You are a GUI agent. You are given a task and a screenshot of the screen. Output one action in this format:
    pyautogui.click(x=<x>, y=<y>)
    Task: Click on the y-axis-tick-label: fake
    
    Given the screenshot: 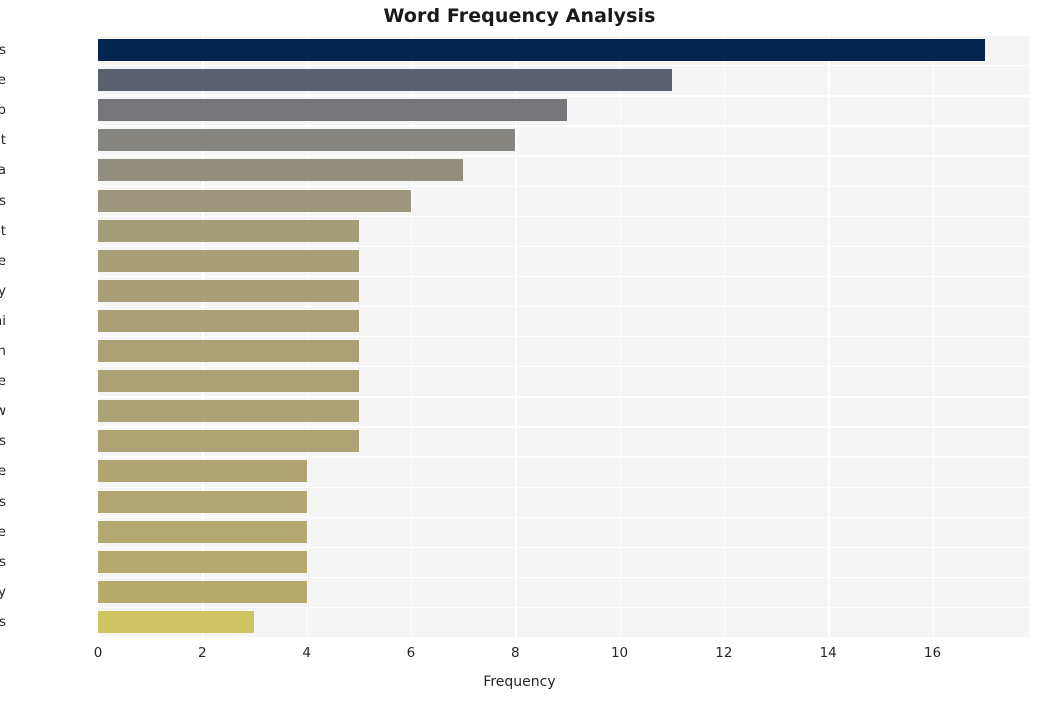 What is the action you would take?
    pyautogui.click(x=3, y=471)
    